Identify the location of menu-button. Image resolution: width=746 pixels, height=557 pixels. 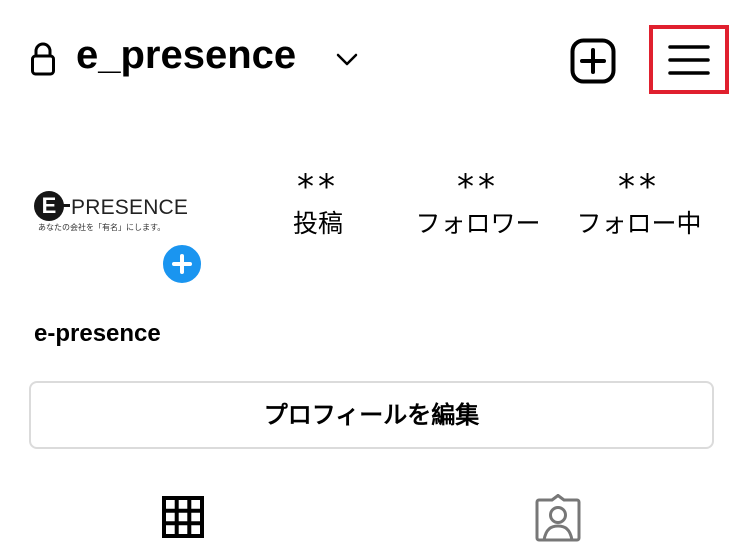
(689, 59).